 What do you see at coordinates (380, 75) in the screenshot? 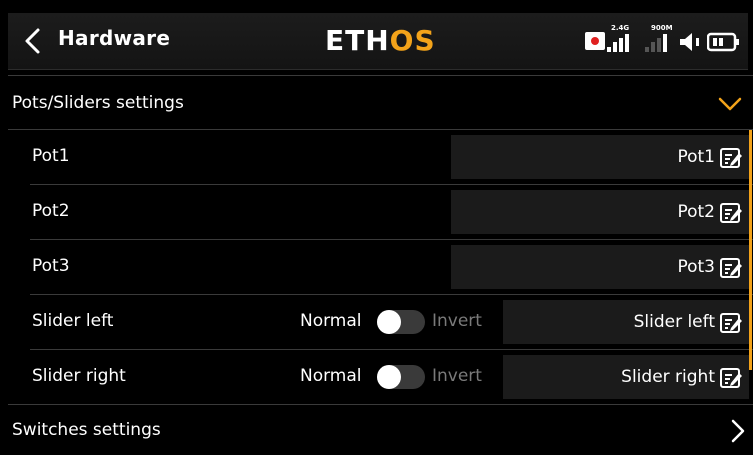
I see `header-divider` at bounding box center [380, 75].